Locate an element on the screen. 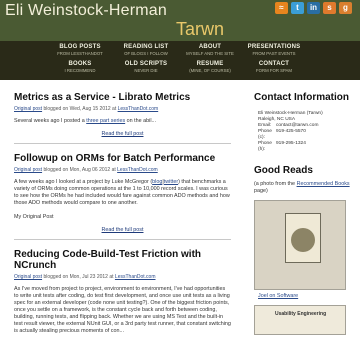 This screenshot has width=360, height=360. linkedin-icon: in is located at coordinates (313, 8).